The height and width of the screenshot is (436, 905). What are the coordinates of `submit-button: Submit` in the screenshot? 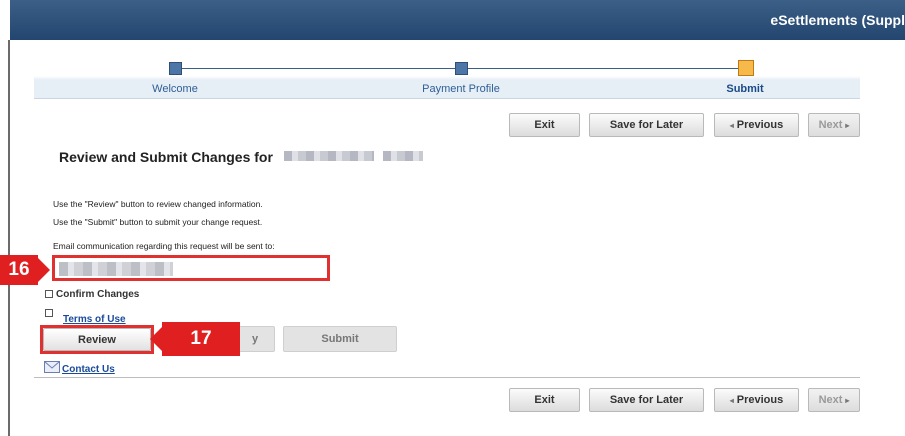 It's located at (340, 339).